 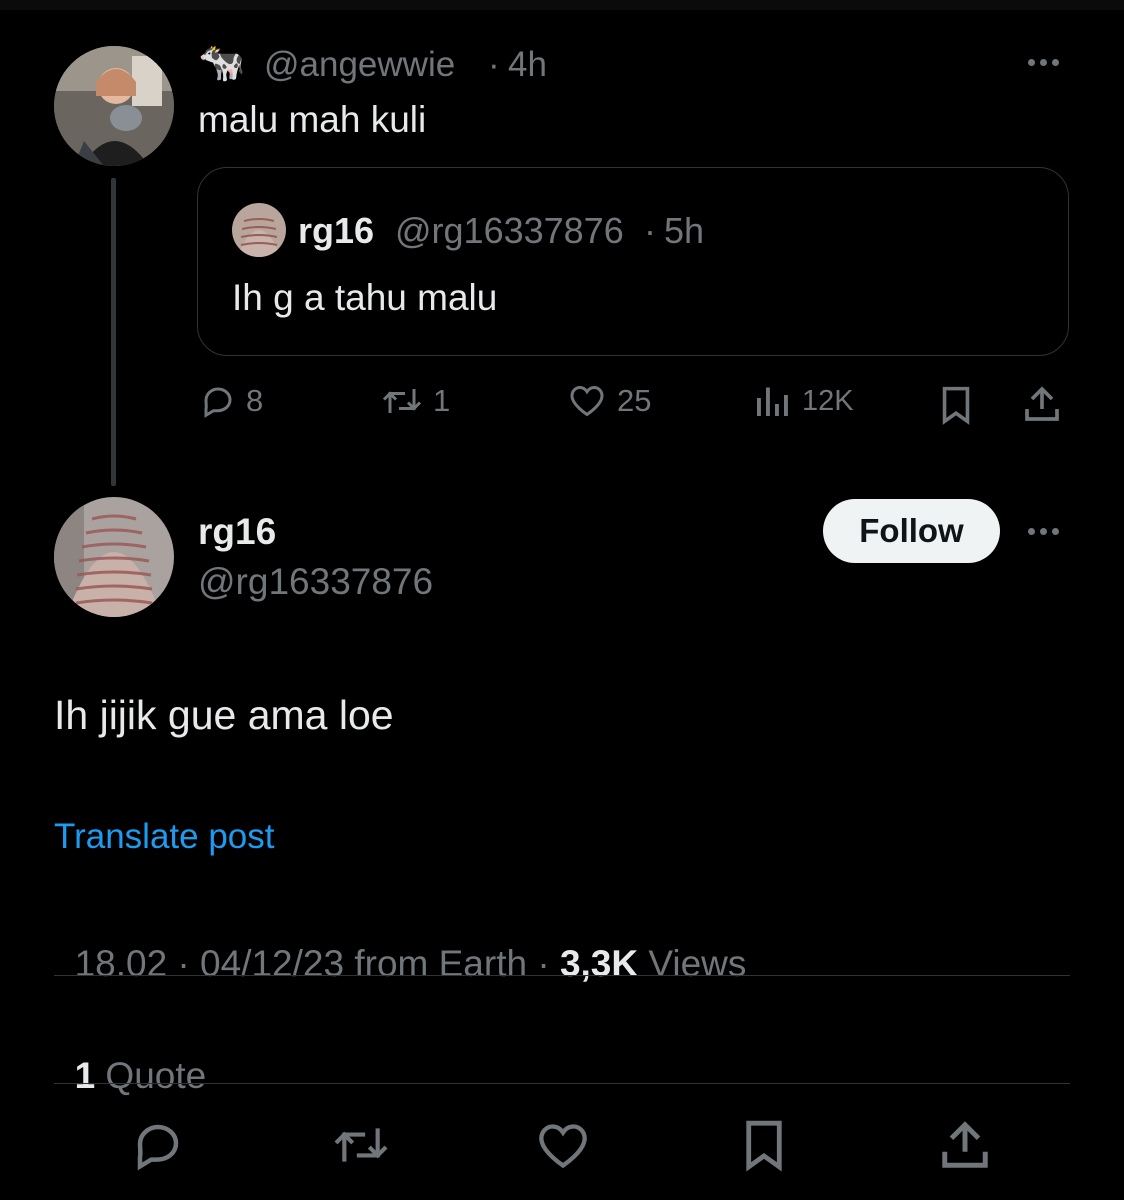 What do you see at coordinates (255, 400) in the screenshot?
I see `reply-count: 8` at bounding box center [255, 400].